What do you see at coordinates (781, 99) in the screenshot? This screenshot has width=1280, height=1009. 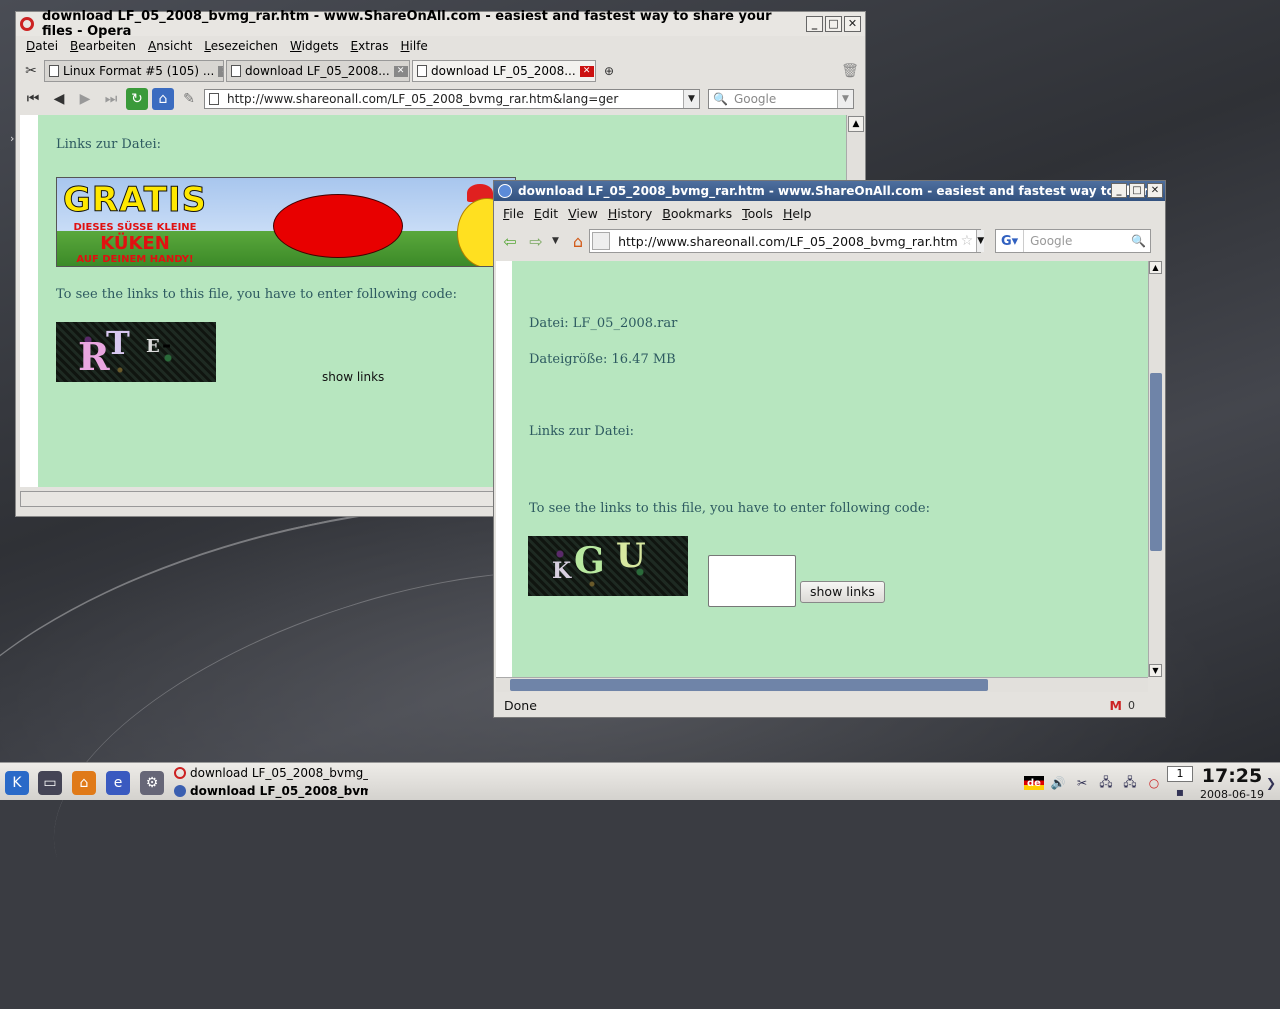 I see `opera-search-field: 🔍 Google ▼` at bounding box center [781, 99].